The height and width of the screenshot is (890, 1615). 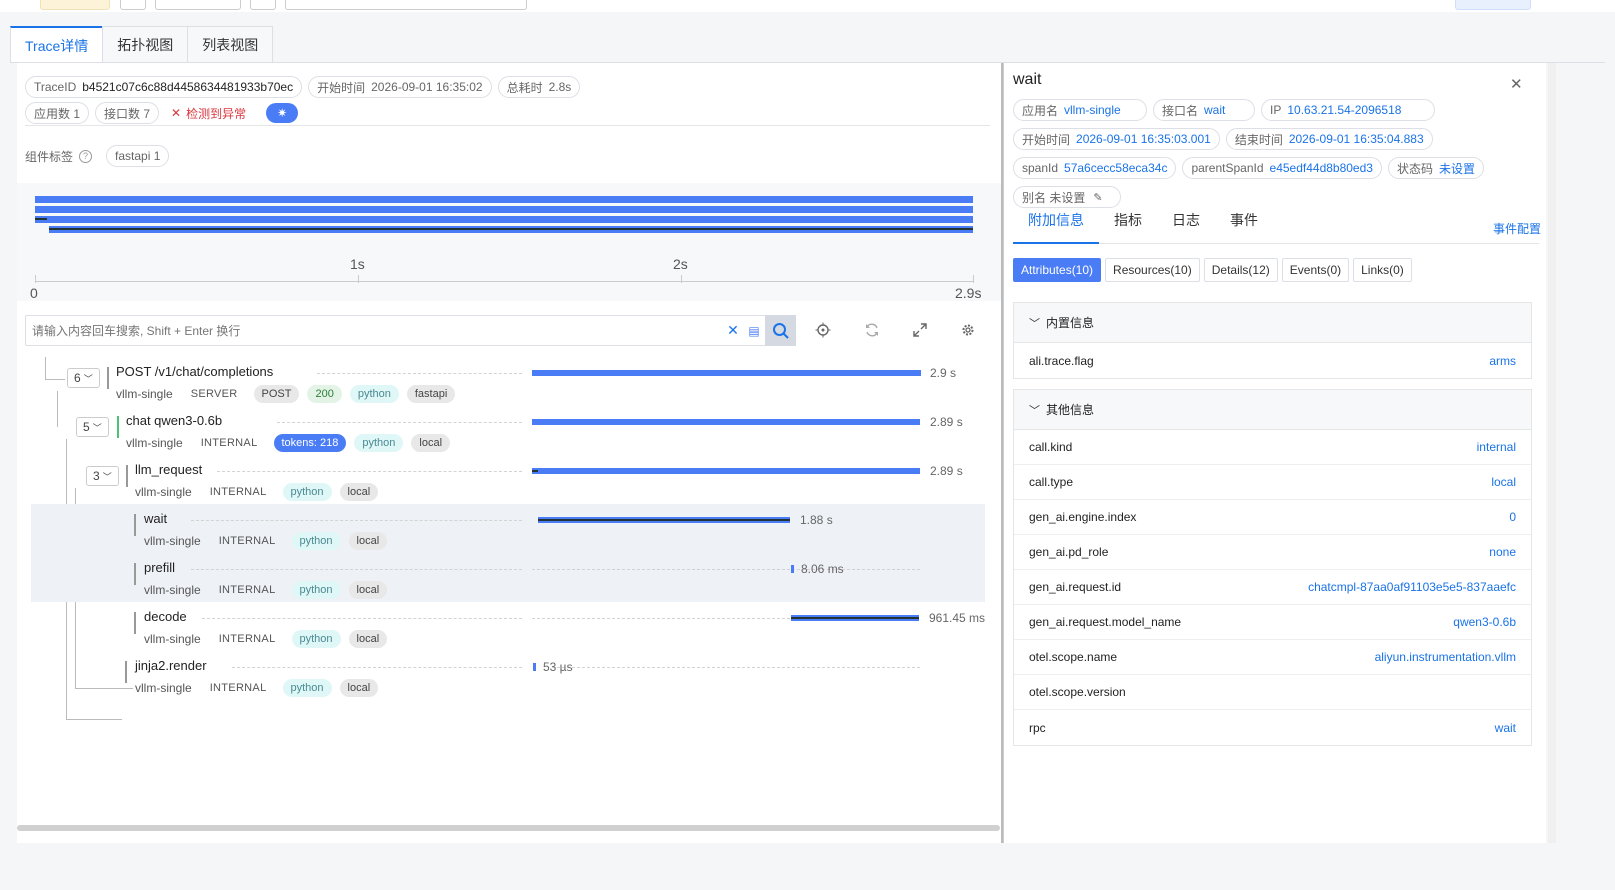 What do you see at coordinates (754, 331) in the screenshot?
I see `paste-icon: ▤` at bounding box center [754, 331].